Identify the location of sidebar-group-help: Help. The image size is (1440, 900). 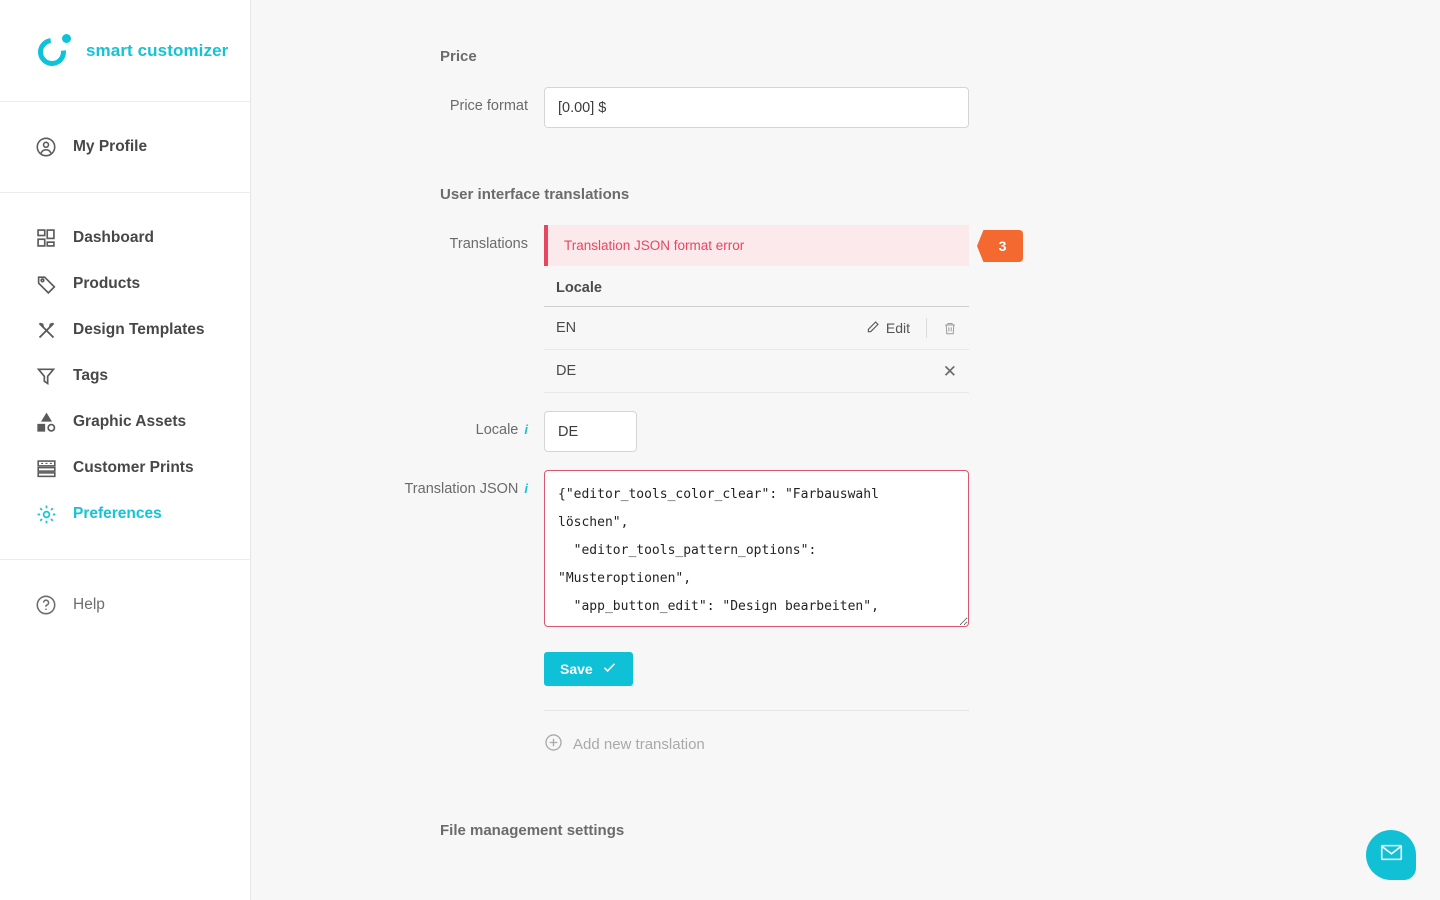
(125, 605).